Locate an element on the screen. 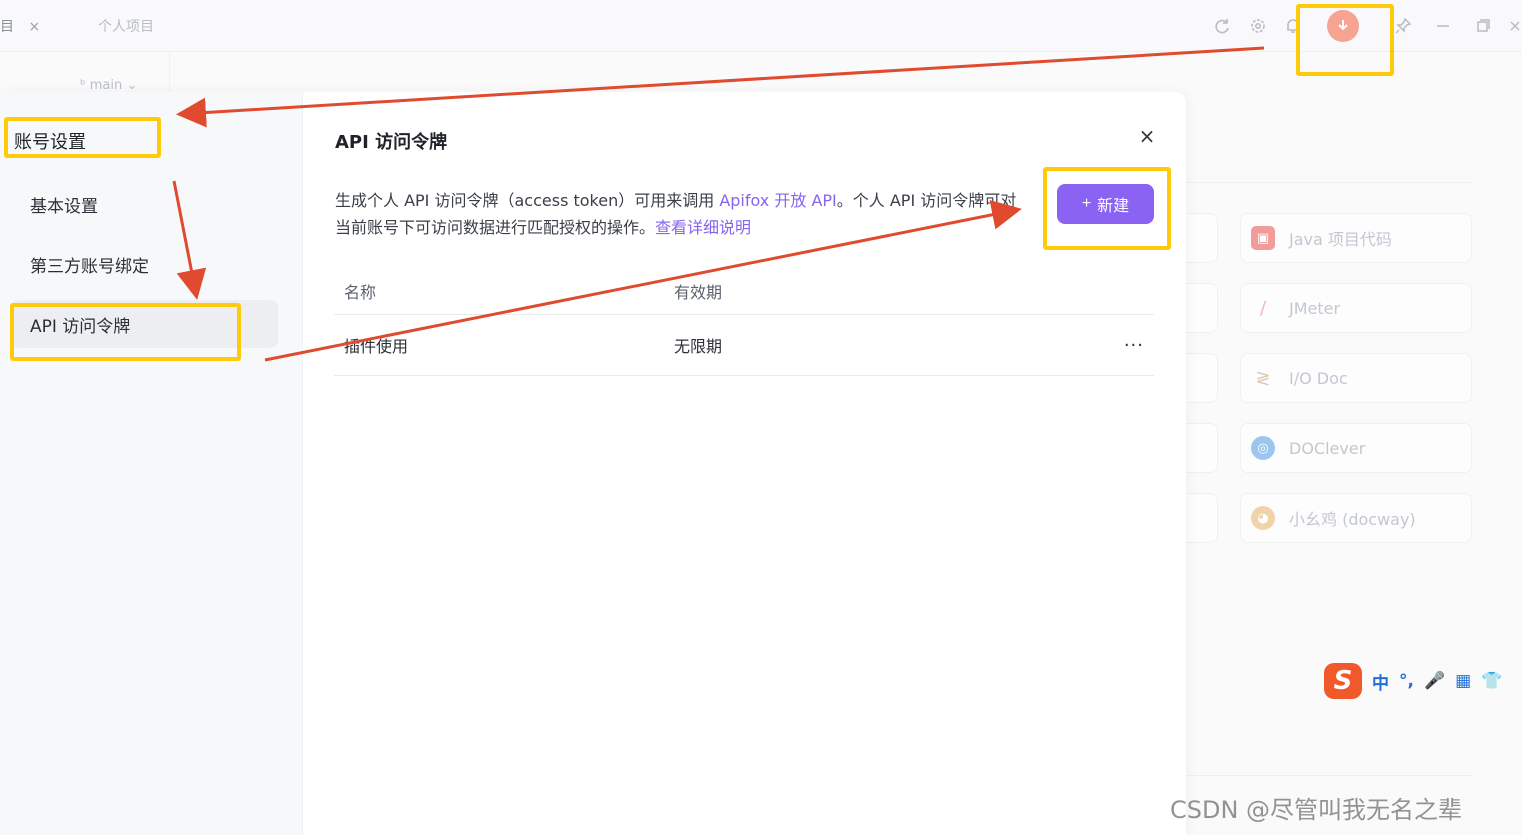 The height and width of the screenshot is (835, 1522). watermark: CSDN @尽管叫我无名之辈 is located at coordinates (1316, 810).